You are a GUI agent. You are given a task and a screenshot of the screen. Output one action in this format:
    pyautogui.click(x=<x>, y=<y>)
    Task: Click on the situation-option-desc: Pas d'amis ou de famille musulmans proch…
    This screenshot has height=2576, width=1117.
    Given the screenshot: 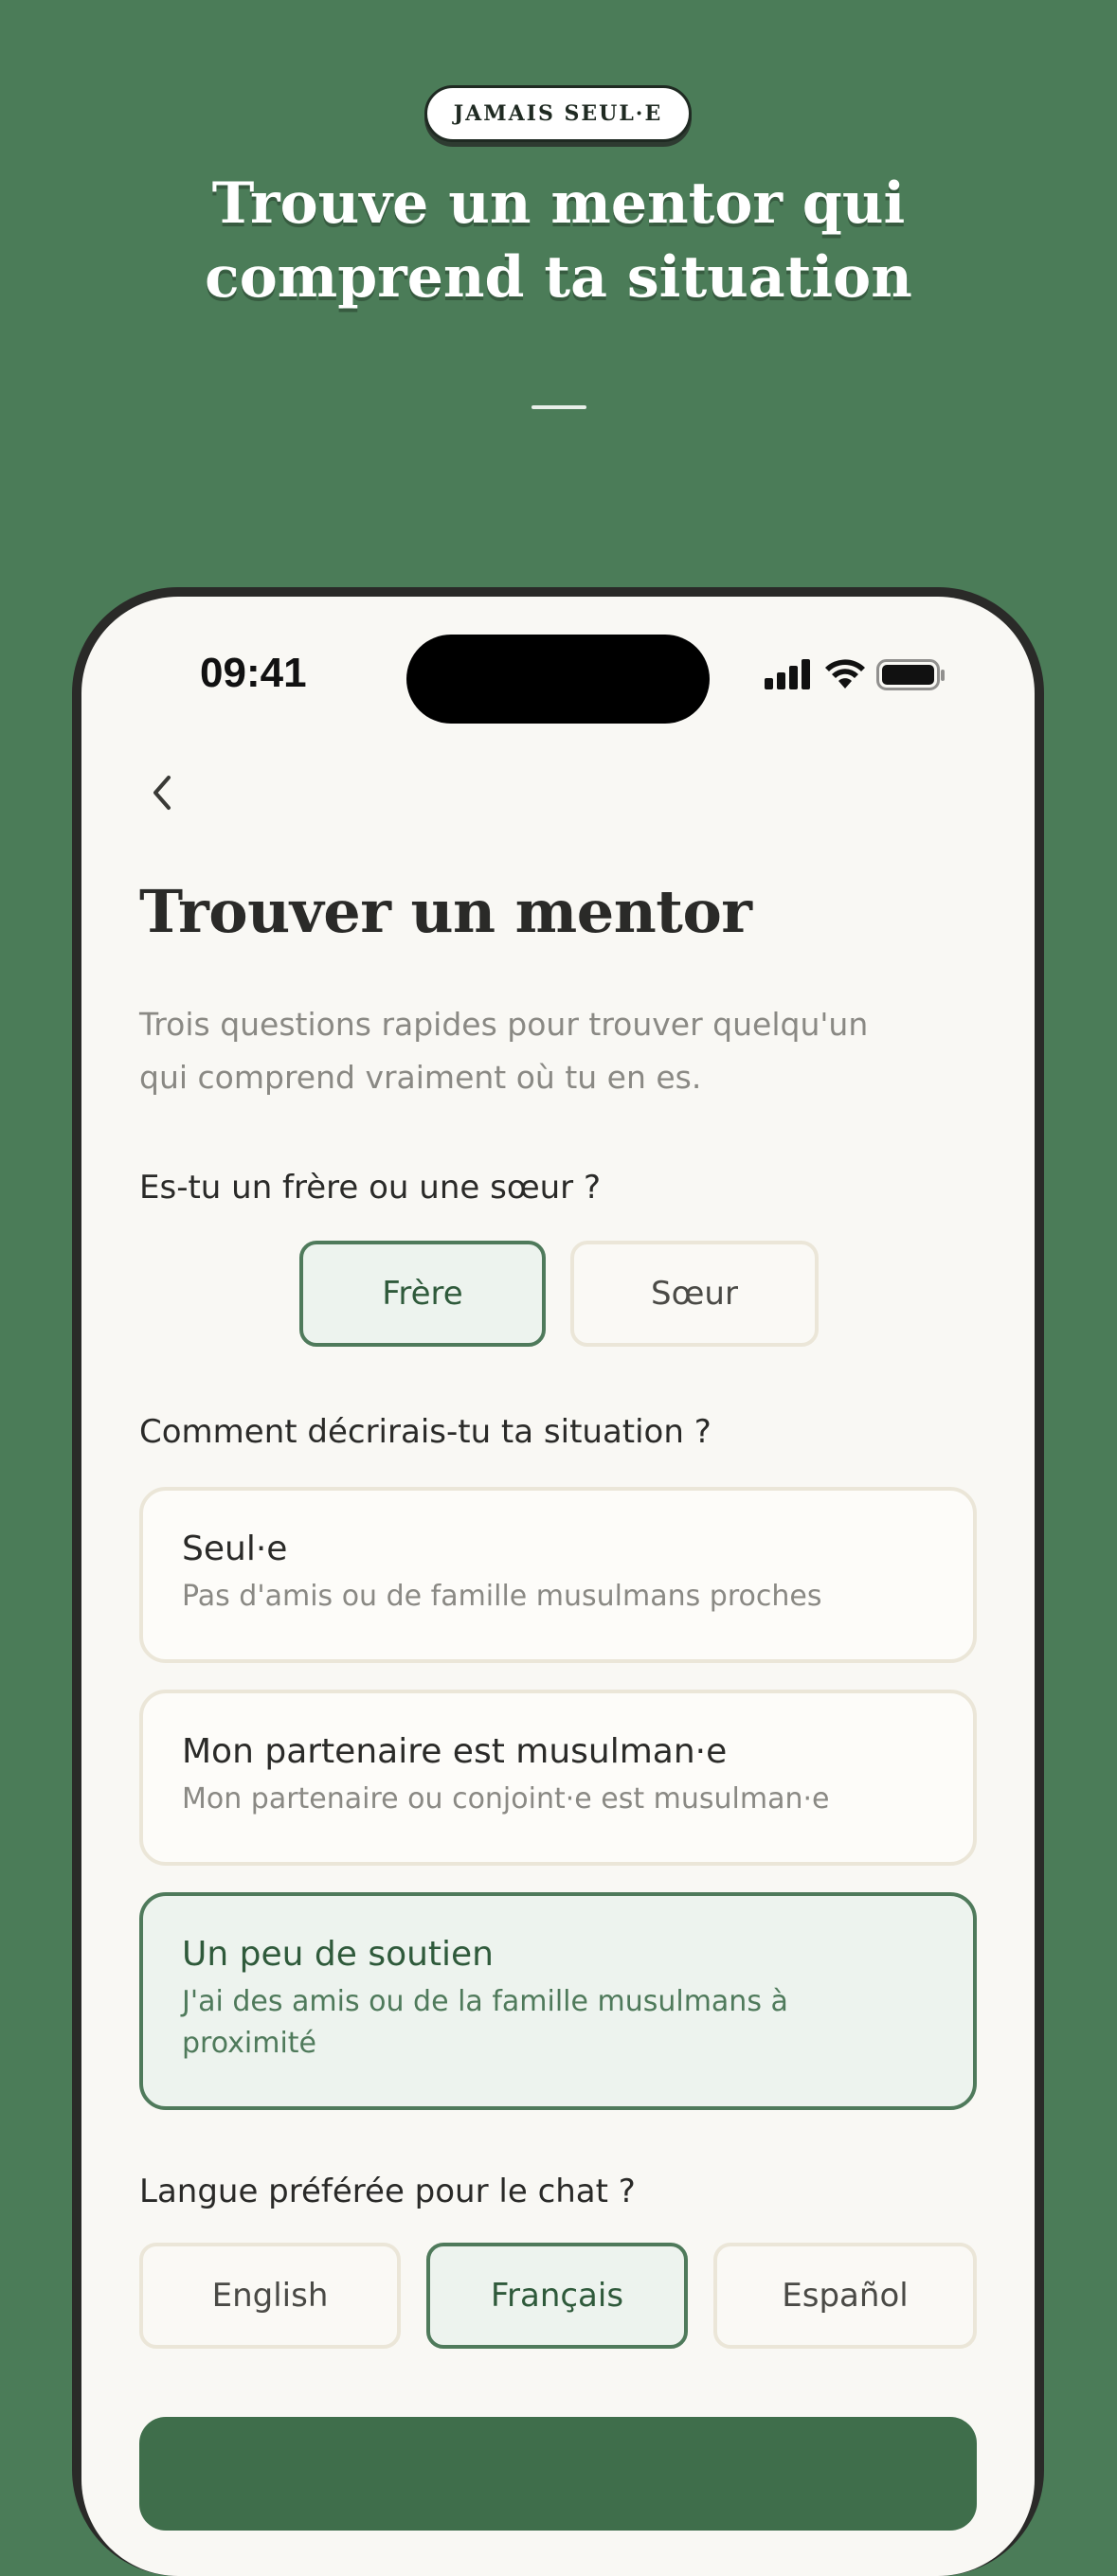 What is the action you would take?
    pyautogui.click(x=502, y=1596)
    